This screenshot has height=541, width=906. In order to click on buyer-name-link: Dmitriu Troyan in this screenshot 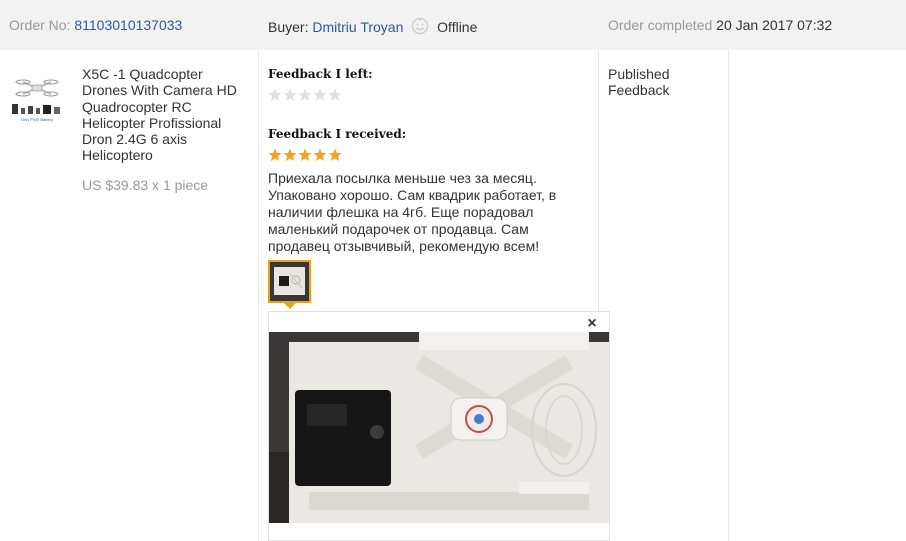, I will do `click(357, 27)`.